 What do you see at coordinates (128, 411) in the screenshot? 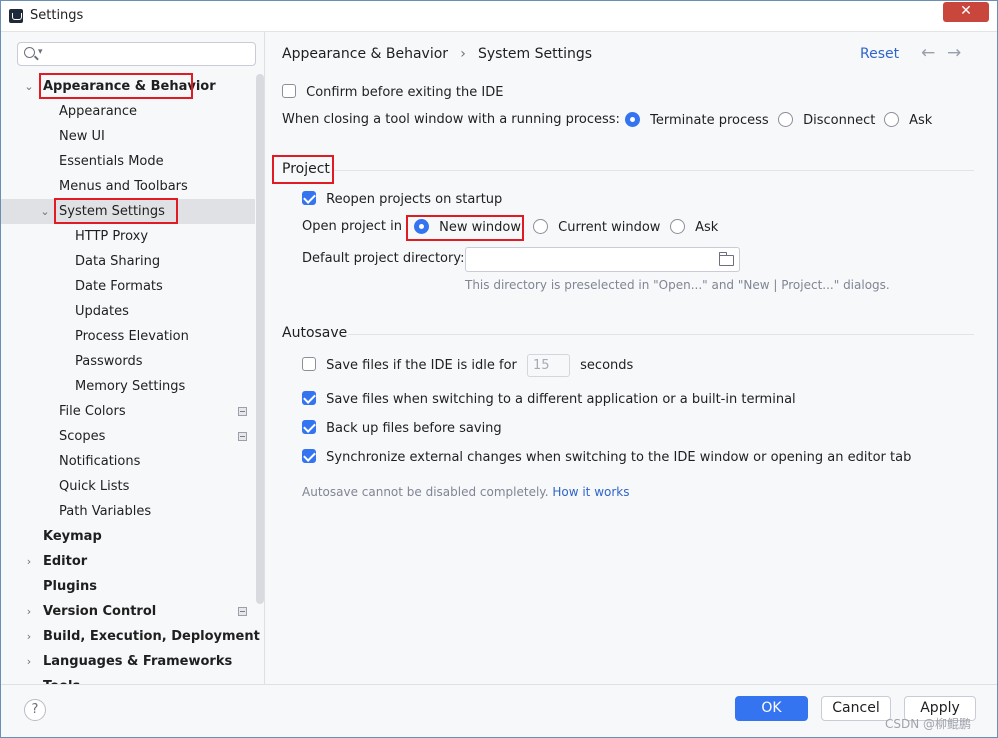
I see `tree-item-file-colors: File Colors` at bounding box center [128, 411].